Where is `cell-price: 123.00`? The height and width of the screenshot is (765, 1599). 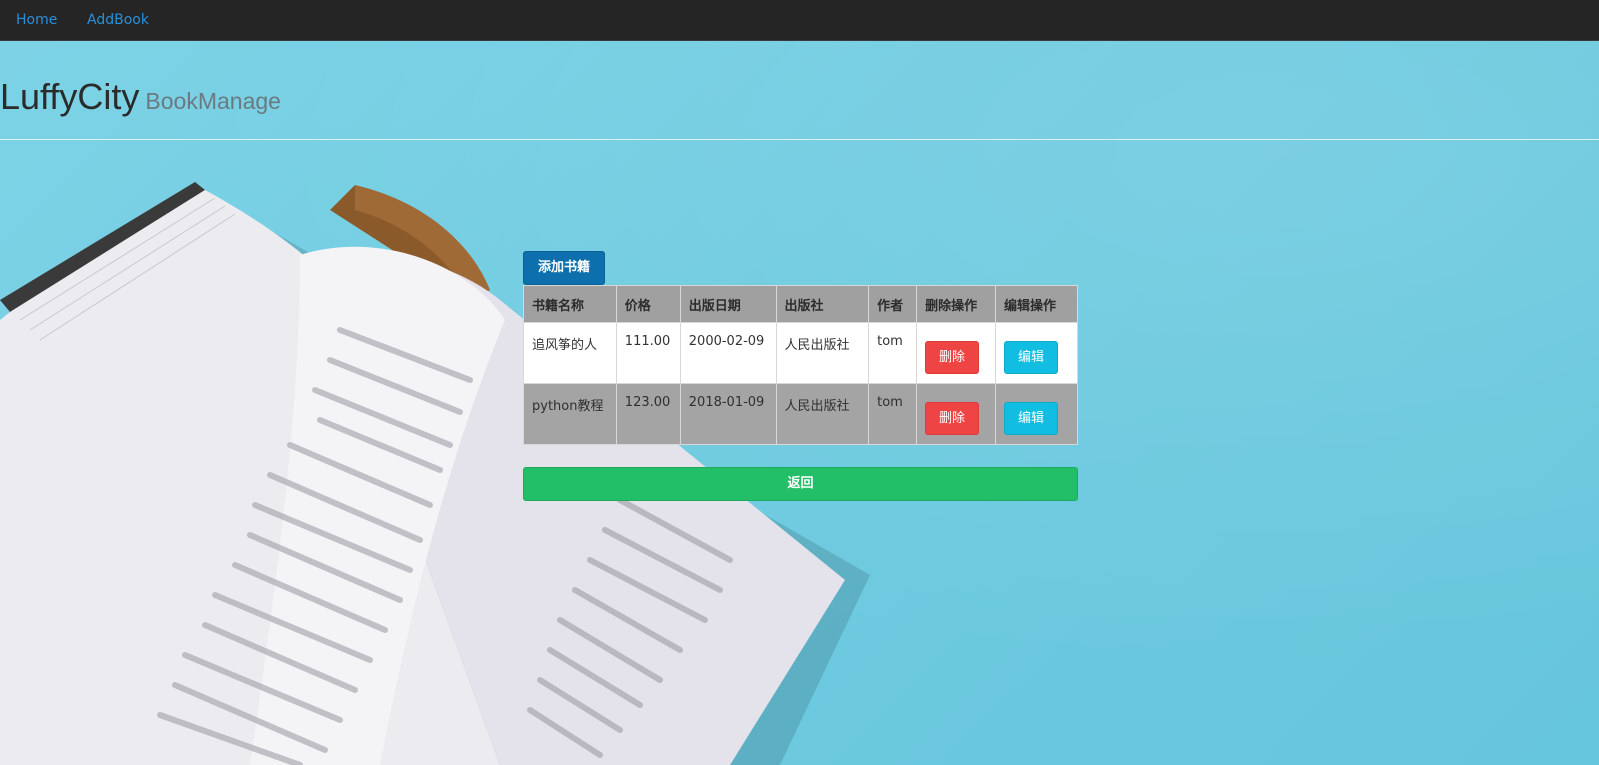
cell-price: 123.00 is located at coordinates (648, 414).